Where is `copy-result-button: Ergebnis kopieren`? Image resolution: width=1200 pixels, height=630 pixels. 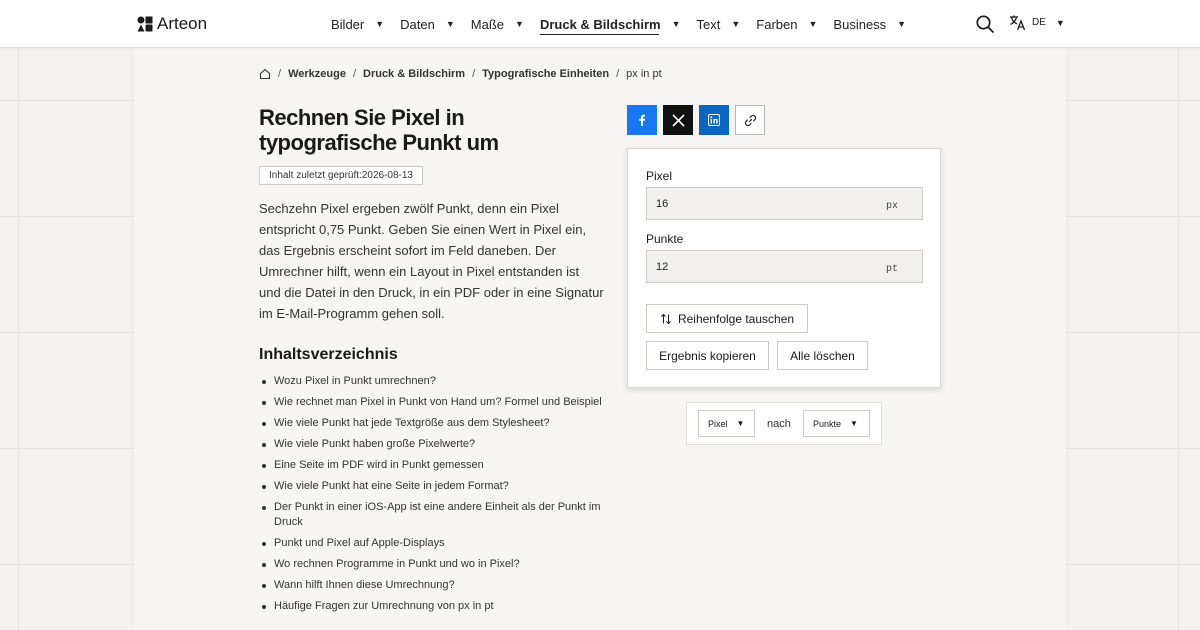
copy-result-button: Ergebnis kopieren is located at coordinates (707, 355).